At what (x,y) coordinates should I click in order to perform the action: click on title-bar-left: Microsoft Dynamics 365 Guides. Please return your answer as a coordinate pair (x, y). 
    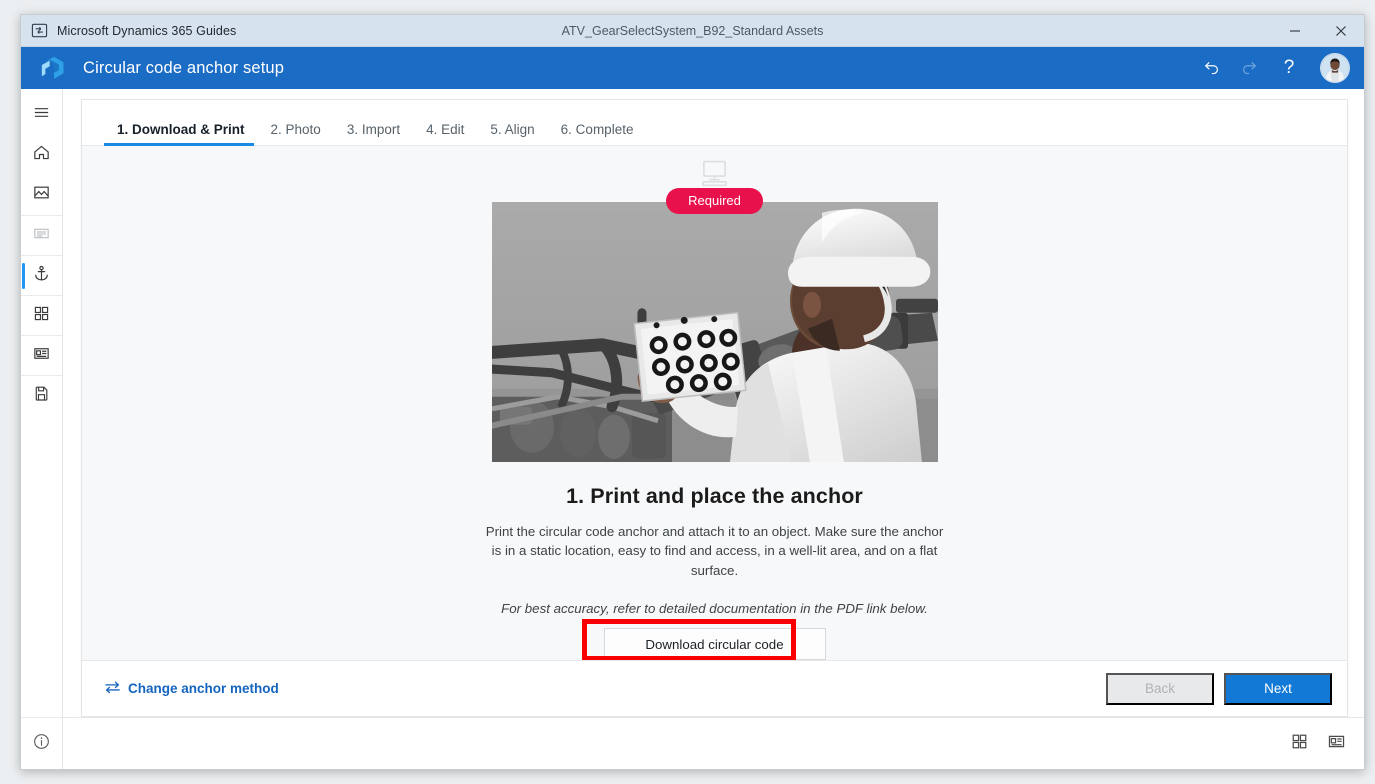
    Looking at the image, I should click on (128, 30).